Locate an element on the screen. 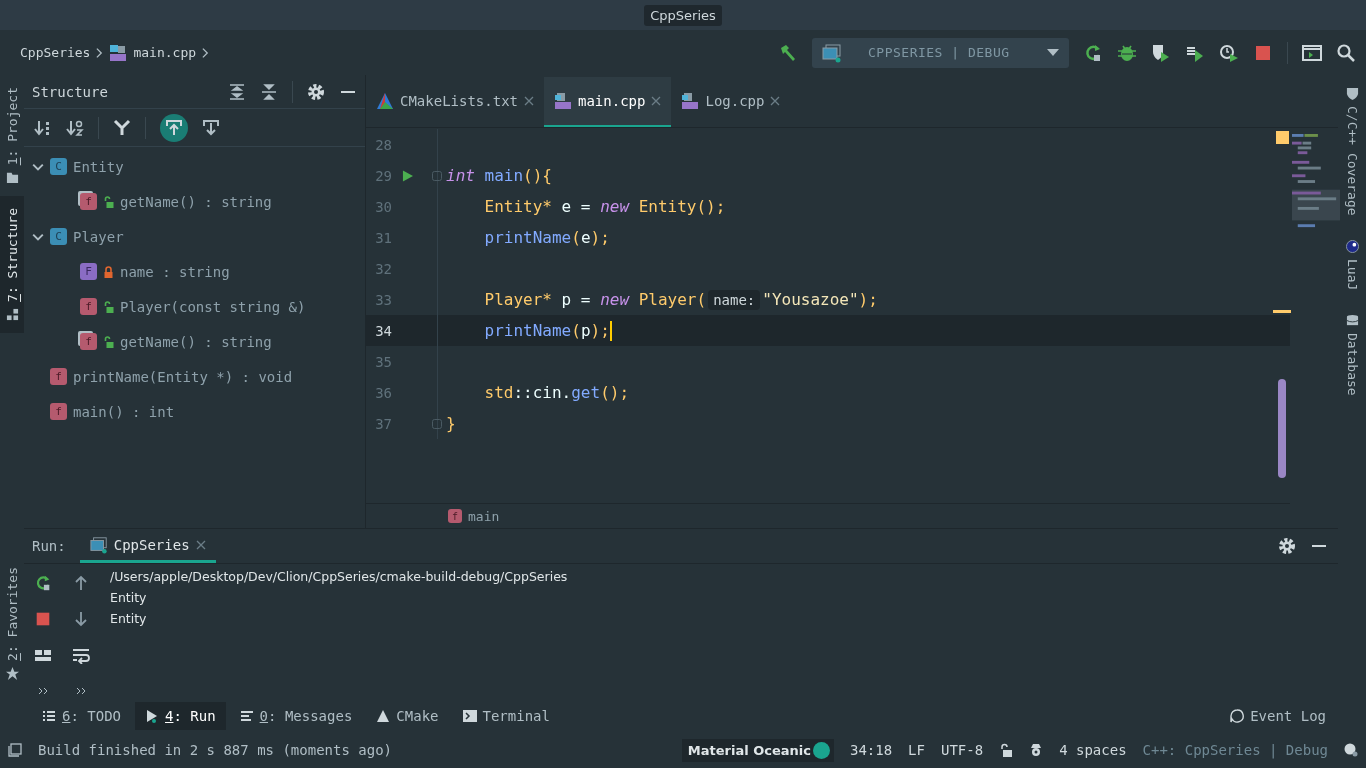 Image resolution: width=1366 pixels, height=768 pixels. code-keyword: int is located at coordinates (460, 175).